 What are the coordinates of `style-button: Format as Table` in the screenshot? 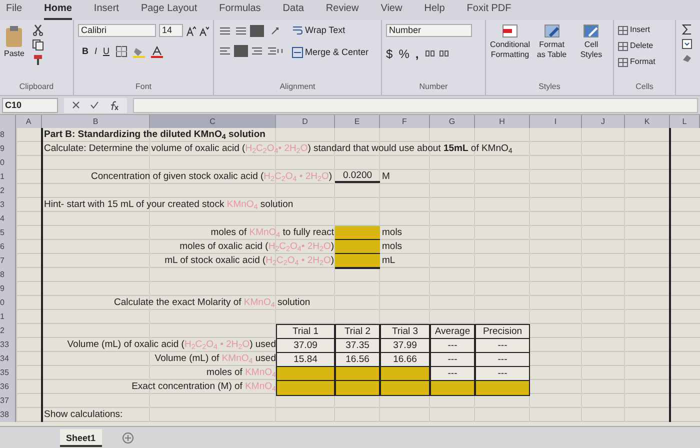 It's located at (552, 50).